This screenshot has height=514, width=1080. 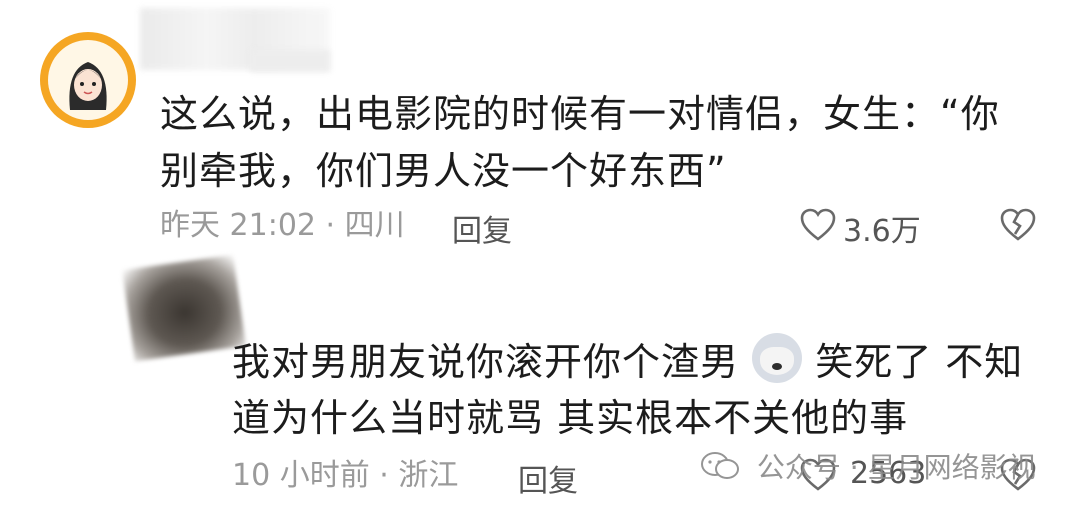 What do you see at coordinates (290, 61) in the screenshot?
I see `blurred-username-tail` at bounding box center [290, 61].